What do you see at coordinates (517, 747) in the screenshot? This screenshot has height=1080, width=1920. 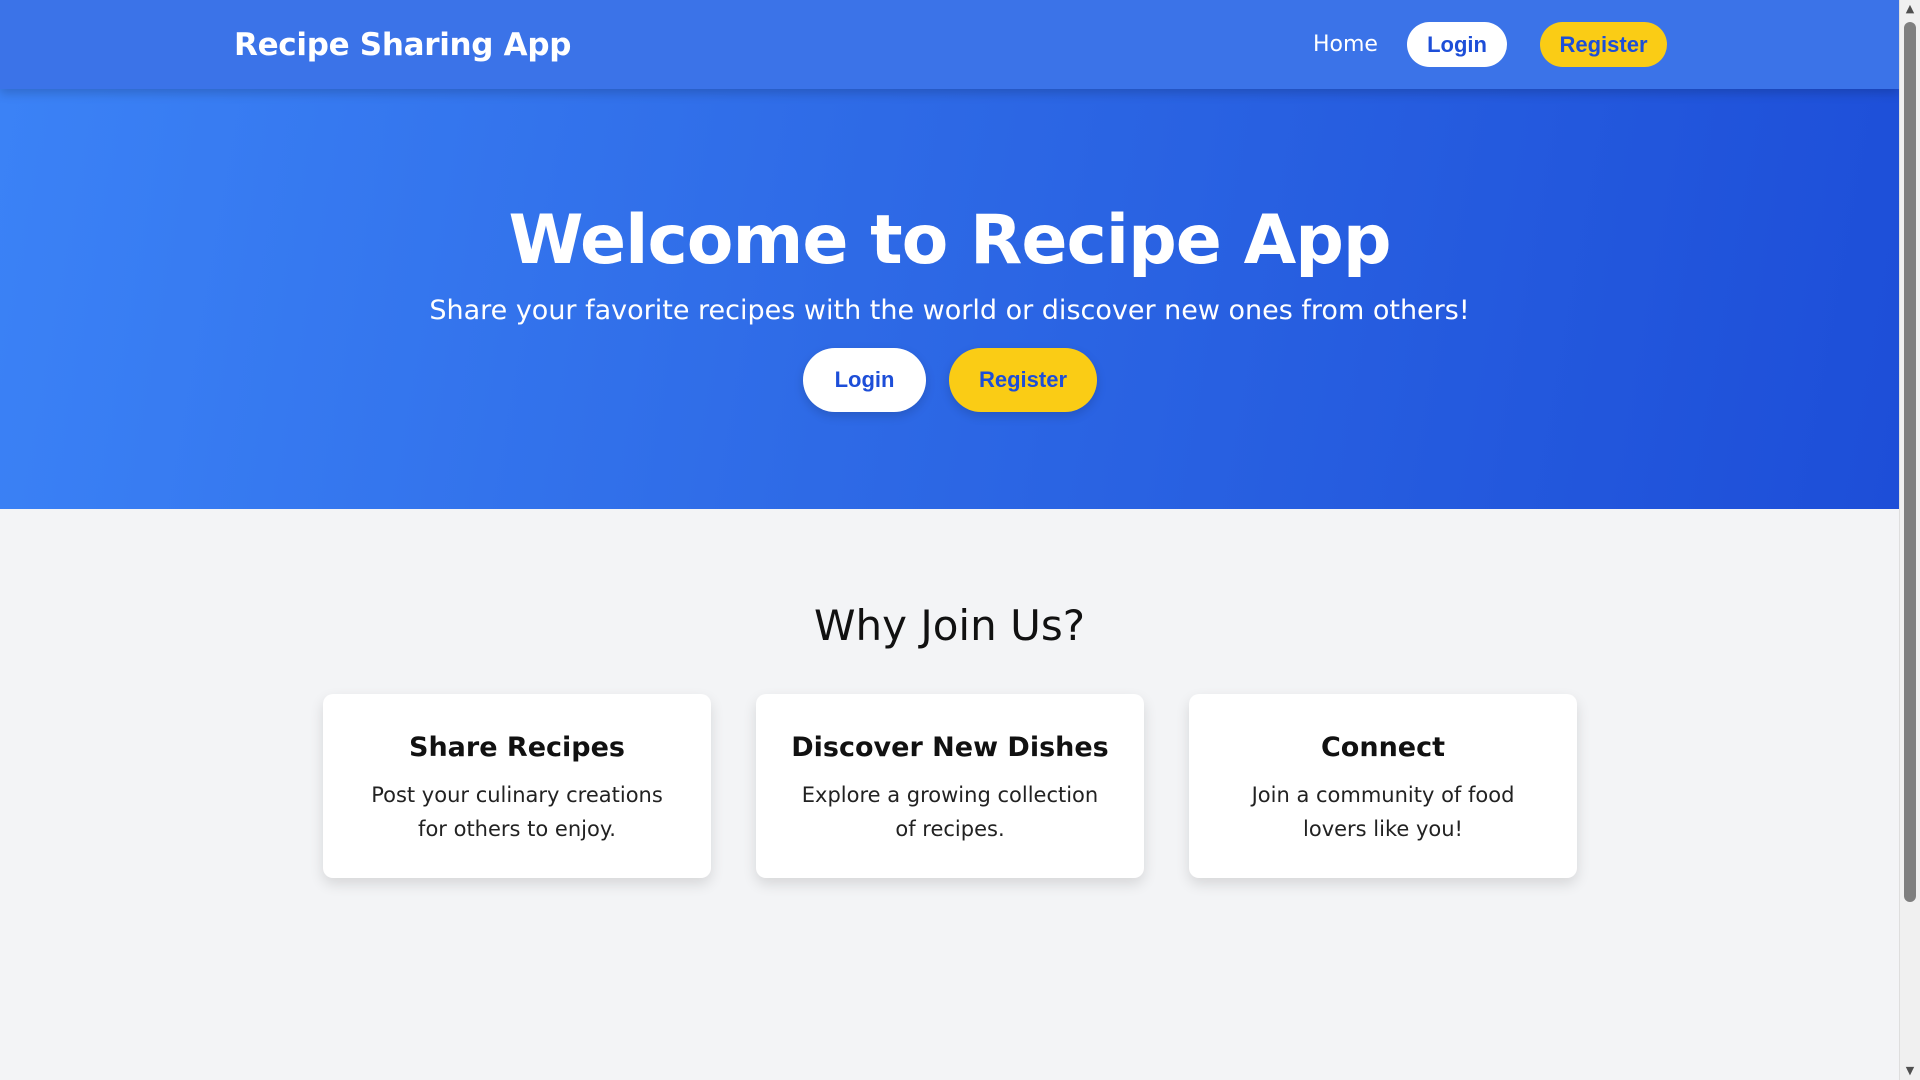 I see `feature-card-title: Share Recipes` at bounding box center [517, 747].